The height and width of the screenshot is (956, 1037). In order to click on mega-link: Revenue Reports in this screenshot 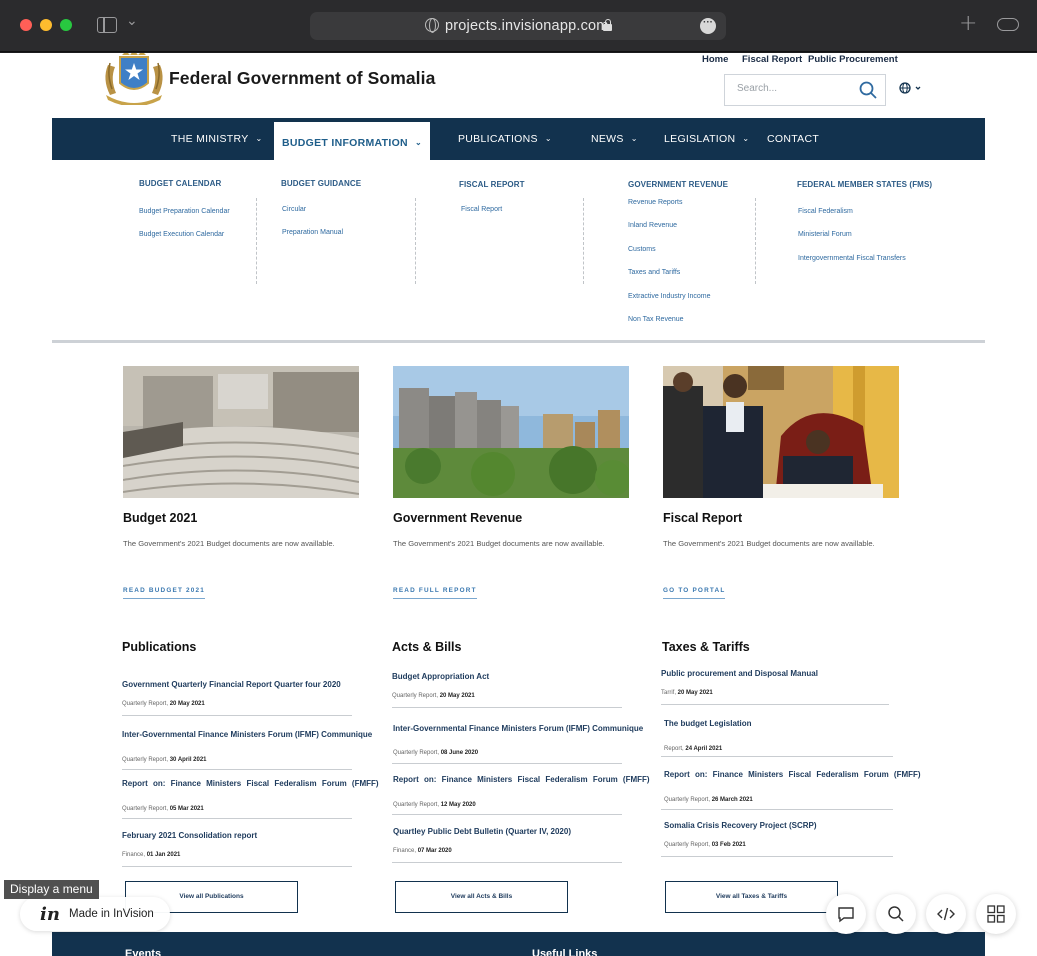, I will do `click(655, 202)`.